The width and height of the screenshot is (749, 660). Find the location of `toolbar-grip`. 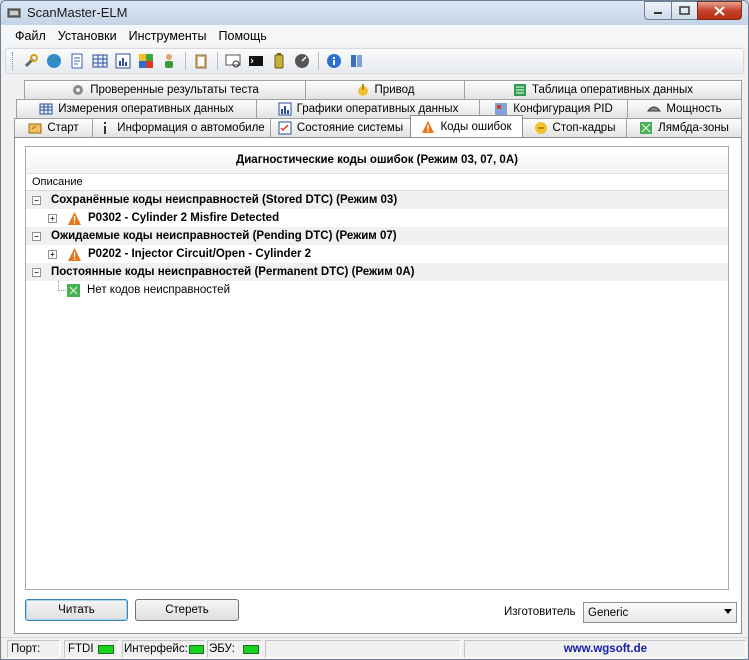

toolbar-grip is located at coordinates (13, 61).